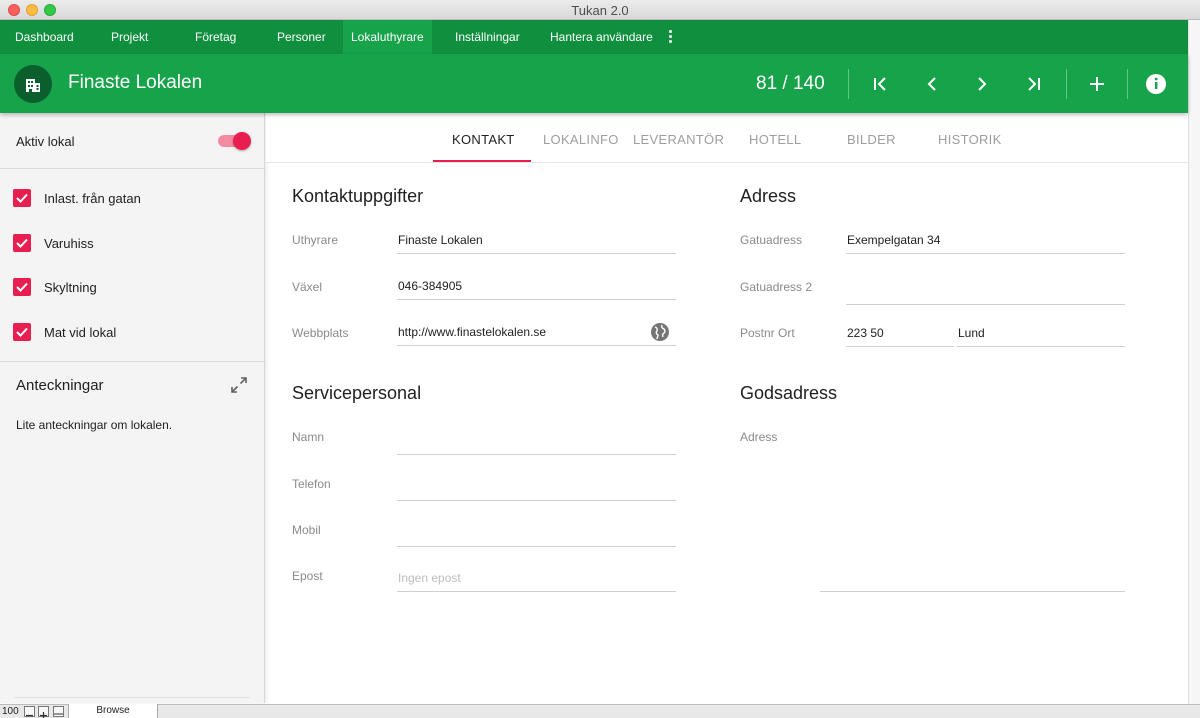 The image size is (1200, 718). What do you see at coordinates (678, 139) in the screenshot?
I see `tab-leverantor: LEVERANTÖR` at bounding box center [678, 139].